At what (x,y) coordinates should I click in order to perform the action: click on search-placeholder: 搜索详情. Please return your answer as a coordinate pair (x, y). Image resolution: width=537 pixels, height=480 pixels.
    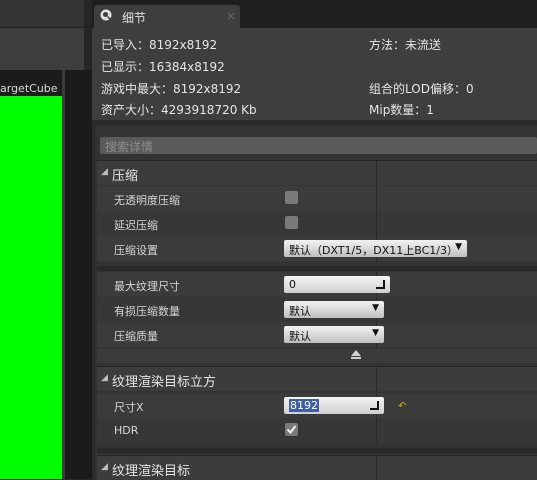
    Looking at the image, I should click on (129, 147).